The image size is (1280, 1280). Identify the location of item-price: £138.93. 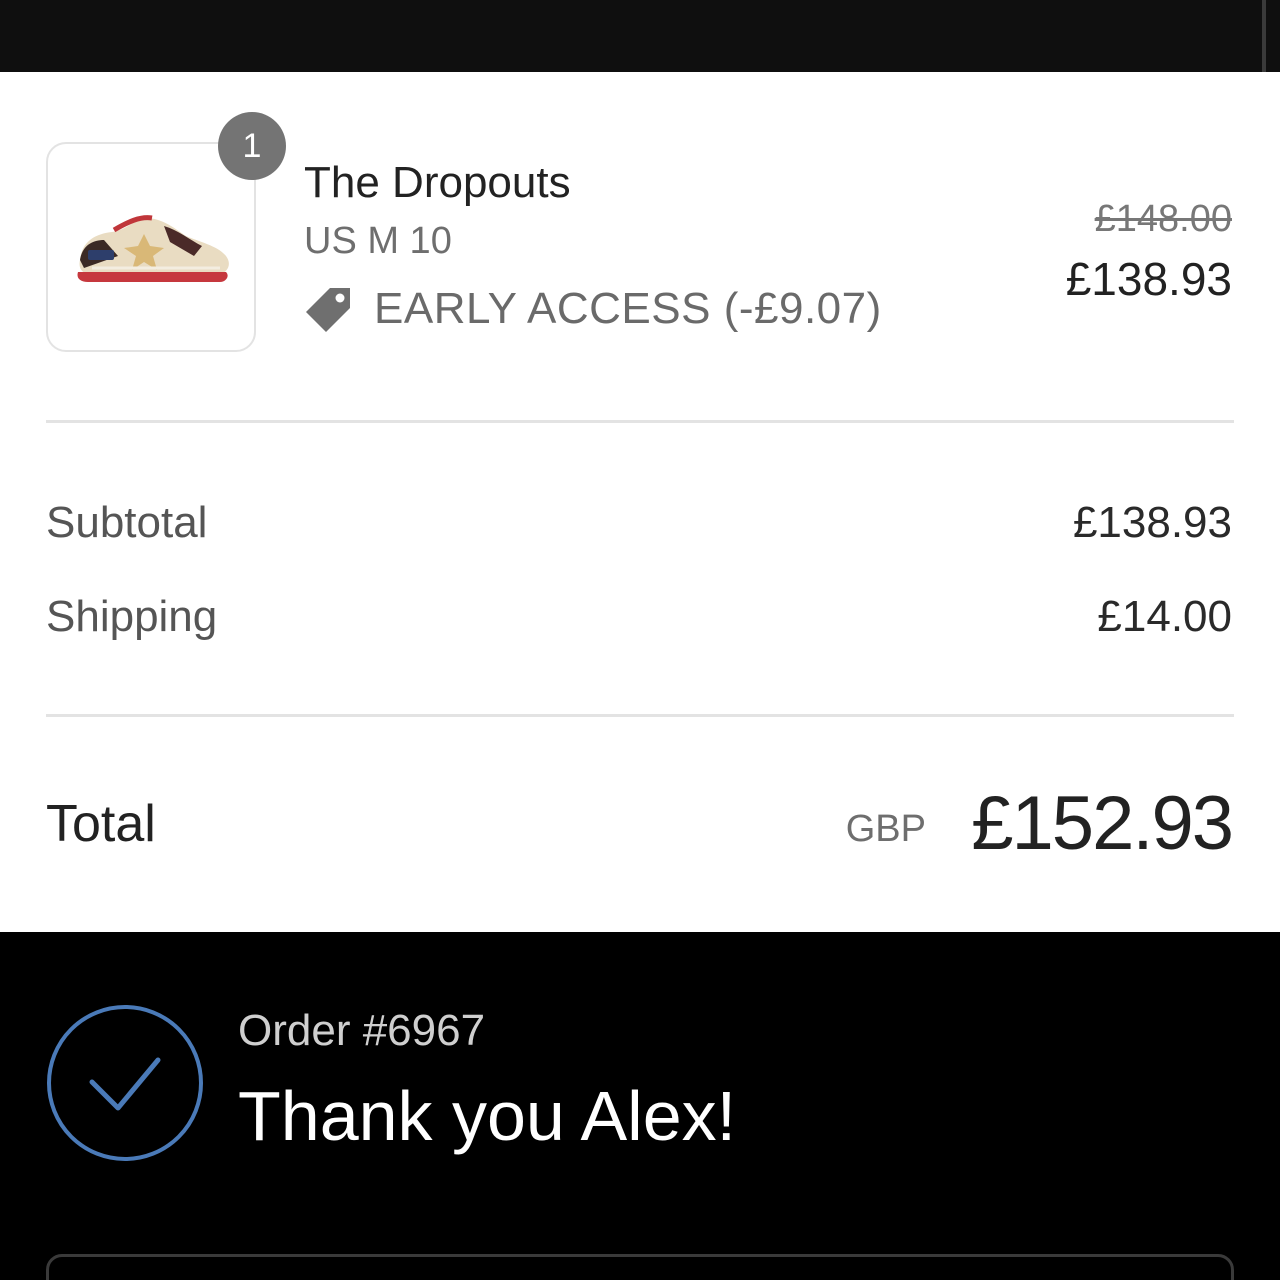
(1148, 279).